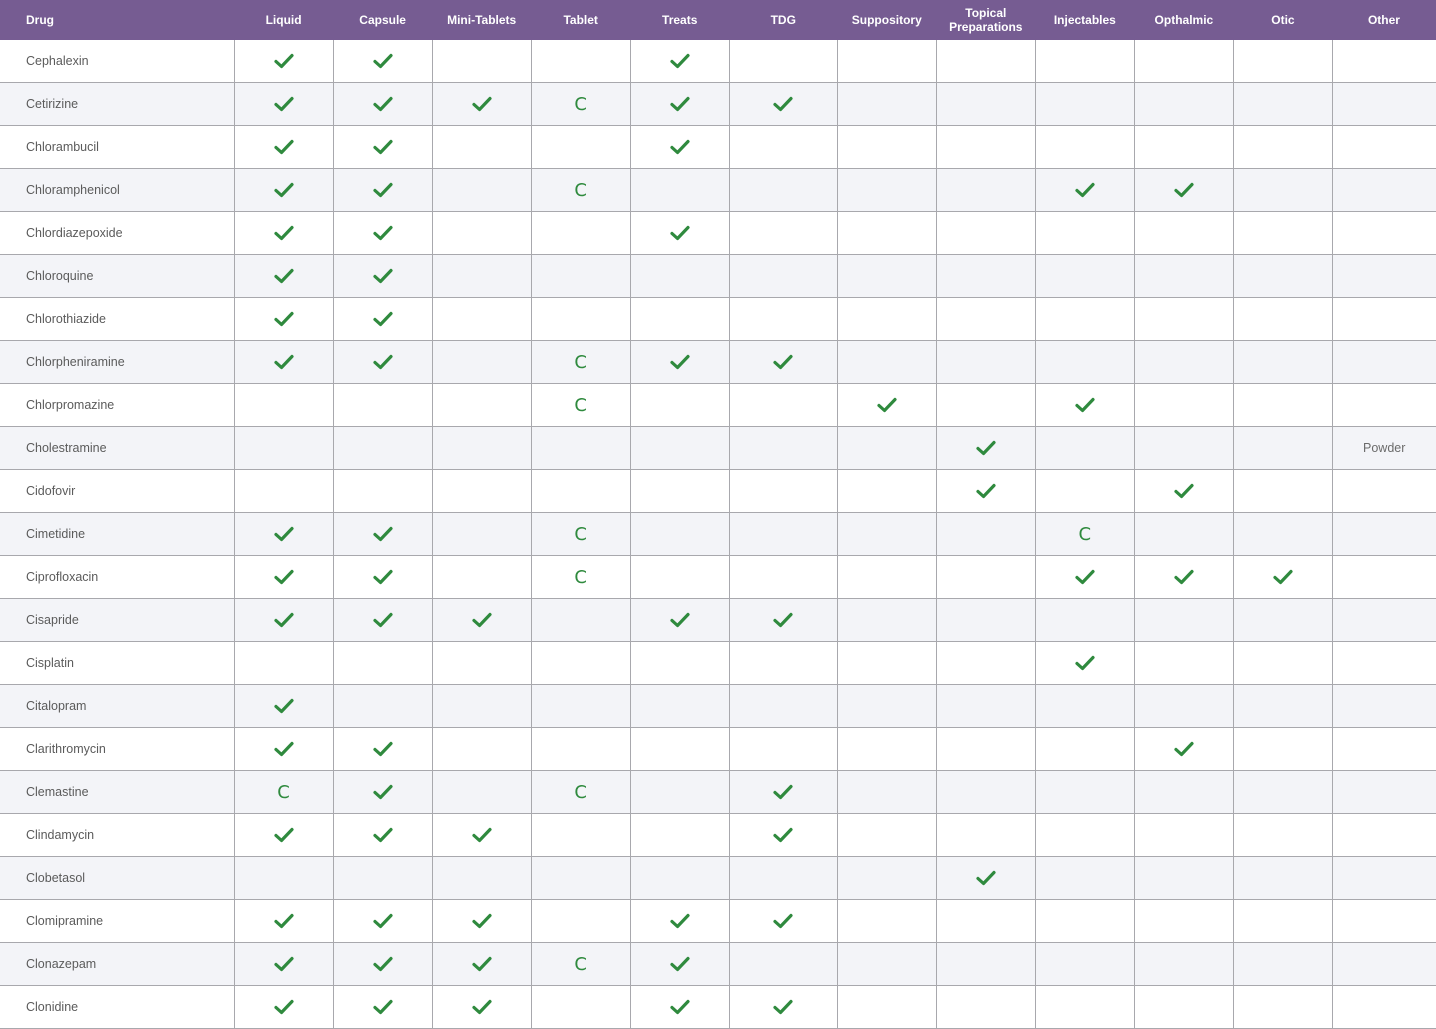 The height and width of the screenshot is (1029, 1436). I want to click on table-row: Cimetidine C C, so click(718, 534).